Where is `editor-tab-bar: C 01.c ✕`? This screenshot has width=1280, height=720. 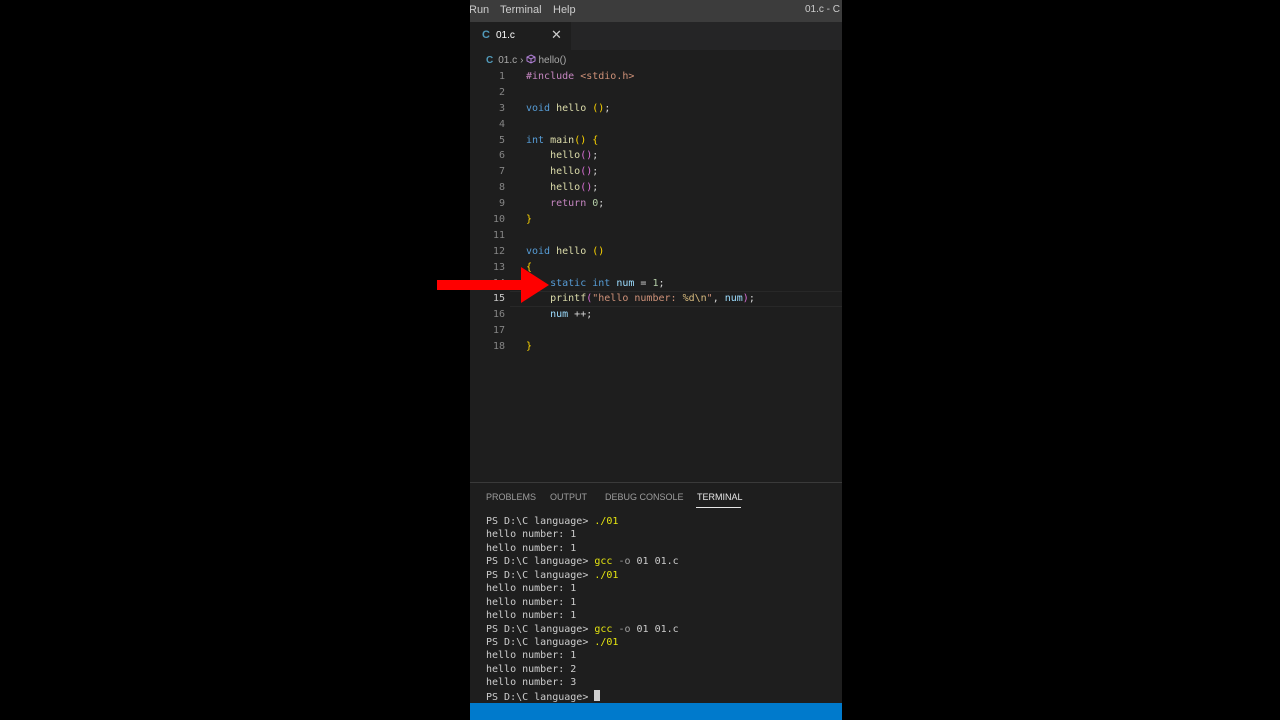
editor-tab-bar: C 01.c ✕ is located at coordinates (656, 36).